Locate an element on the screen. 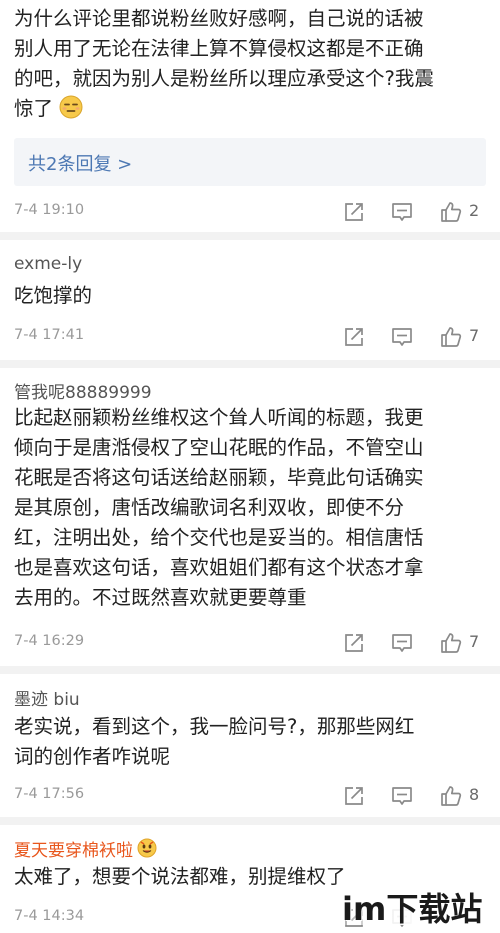  comment-time: 7-4 16:29 is located at coordinates (49, 641).